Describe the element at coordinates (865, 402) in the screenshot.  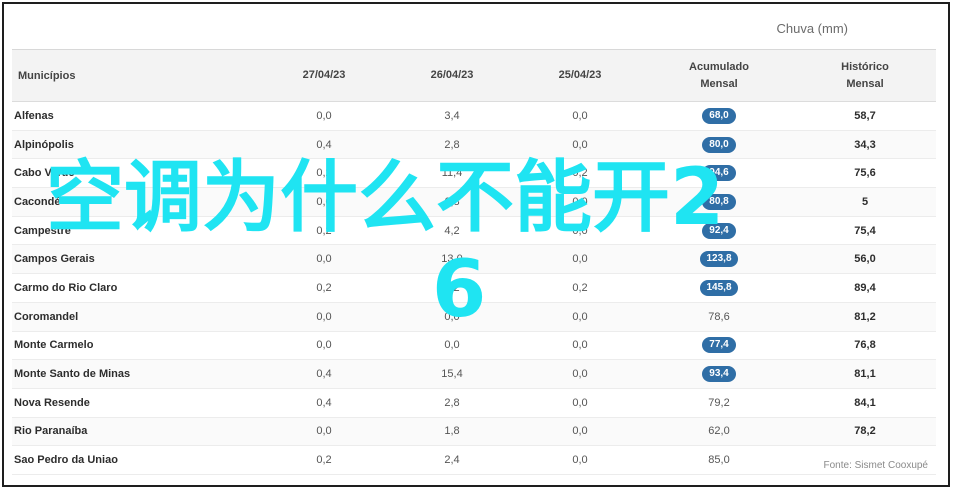
I see `cell-historico: 84,1` at that location.